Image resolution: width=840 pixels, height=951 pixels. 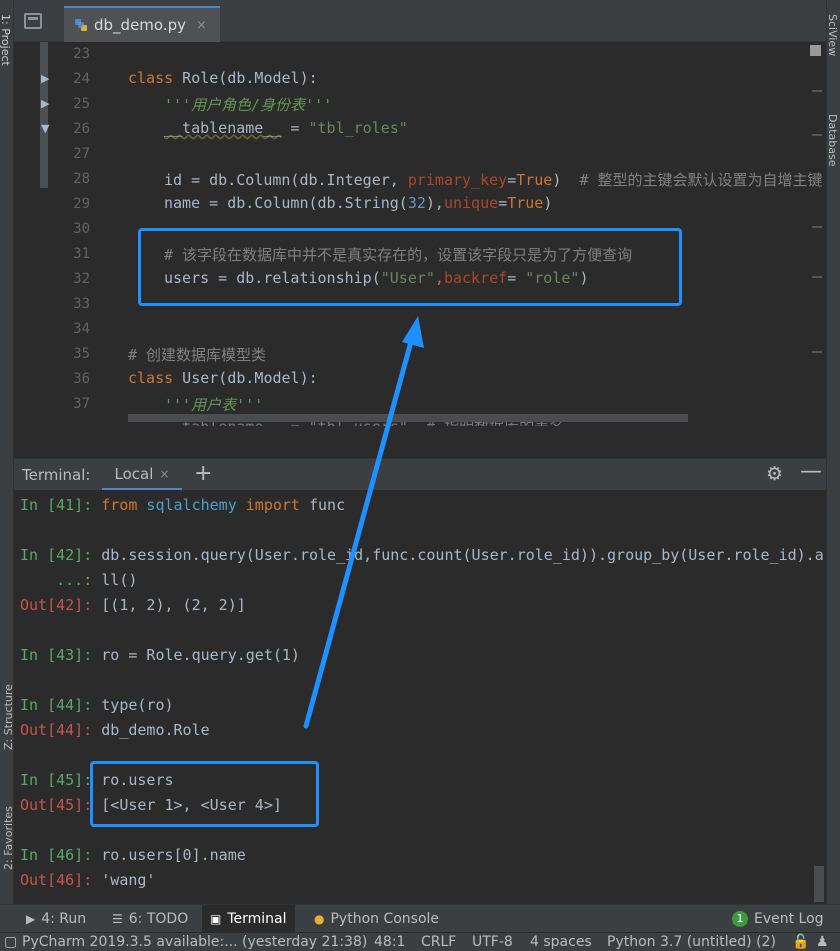 I want to click on line-number: 26, so click(x=81, y=129).